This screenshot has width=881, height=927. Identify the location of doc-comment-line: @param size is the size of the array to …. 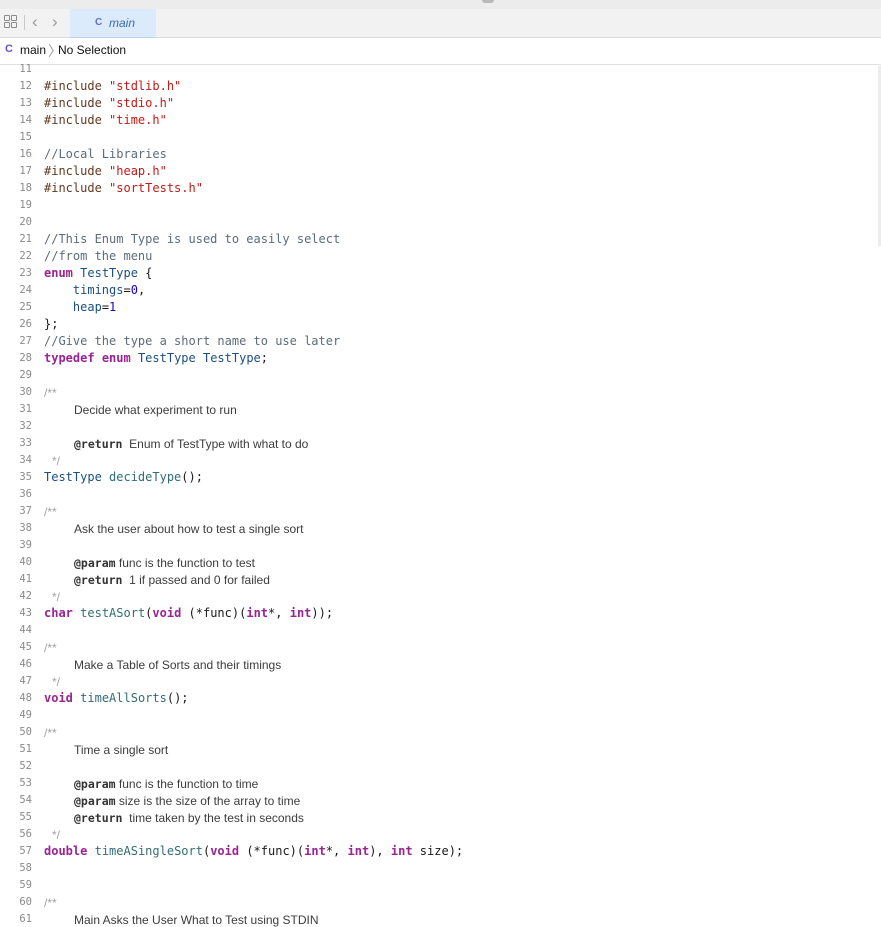
(187, 801).